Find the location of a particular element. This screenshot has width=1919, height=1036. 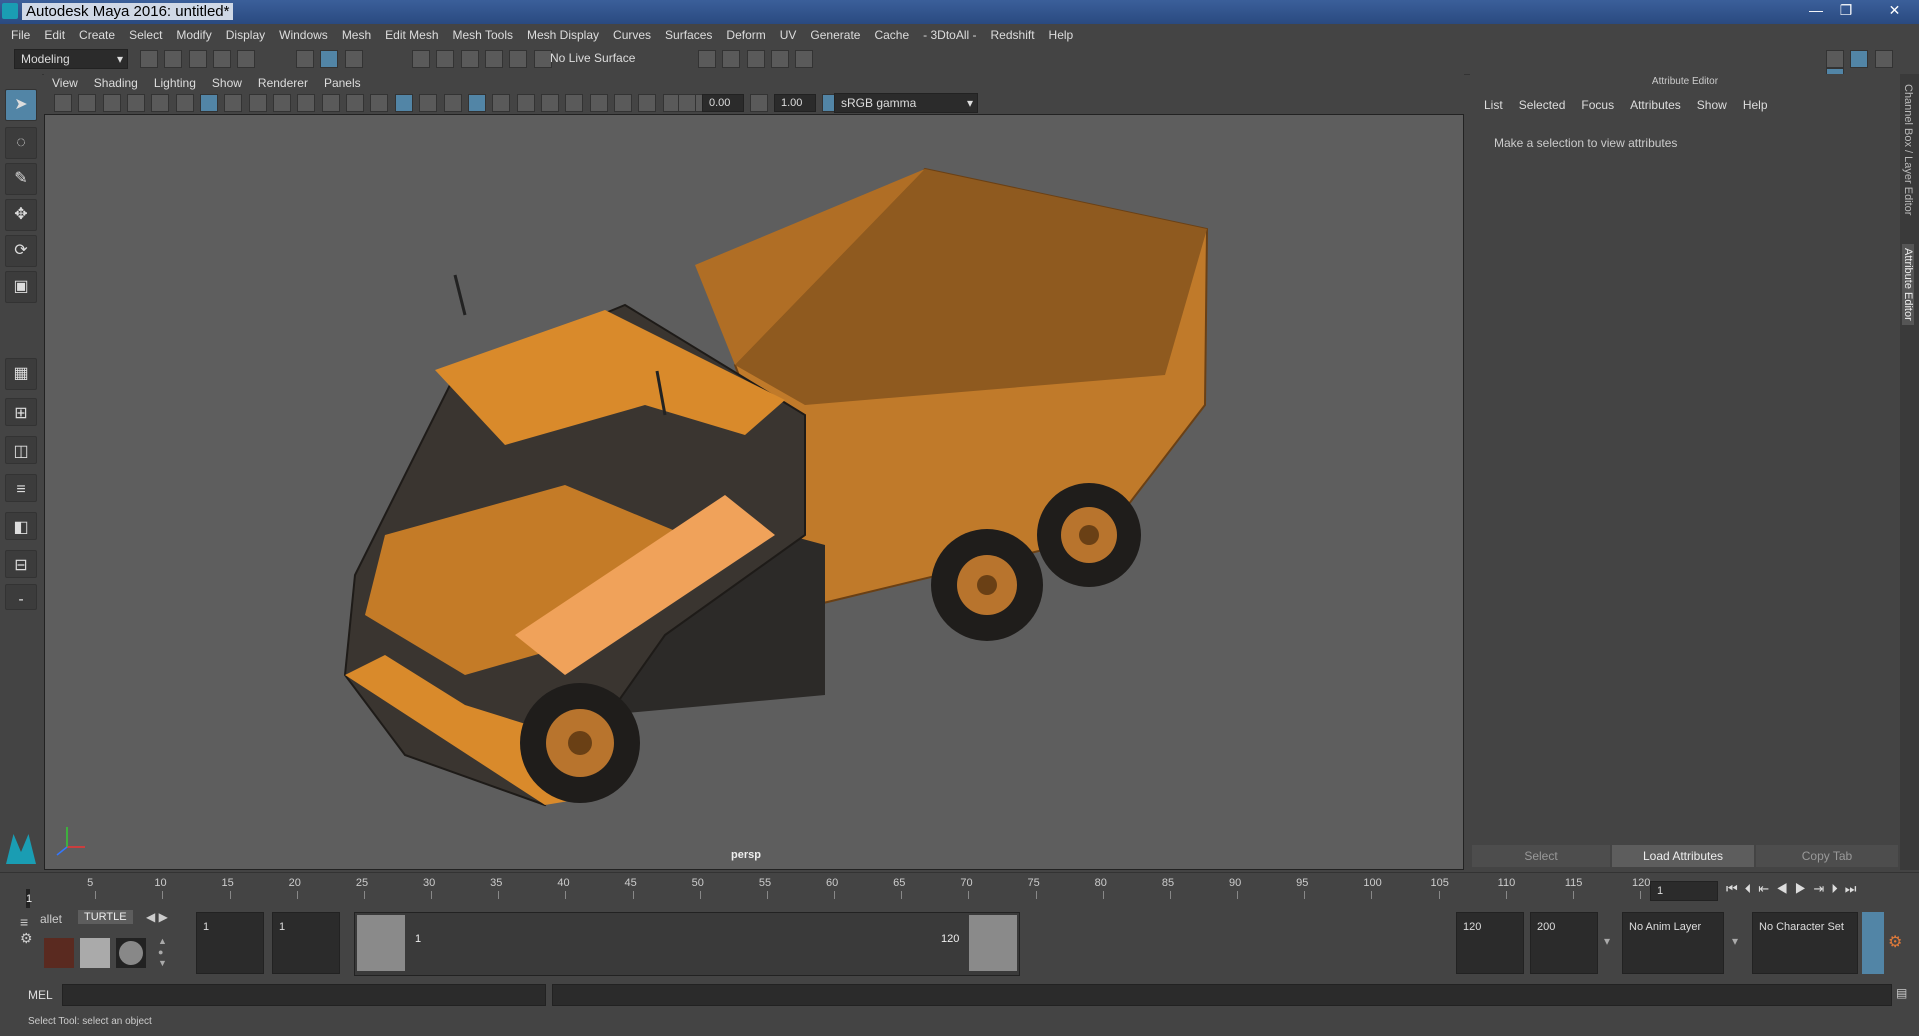

grid-icon is located at coordinates (209, 103).